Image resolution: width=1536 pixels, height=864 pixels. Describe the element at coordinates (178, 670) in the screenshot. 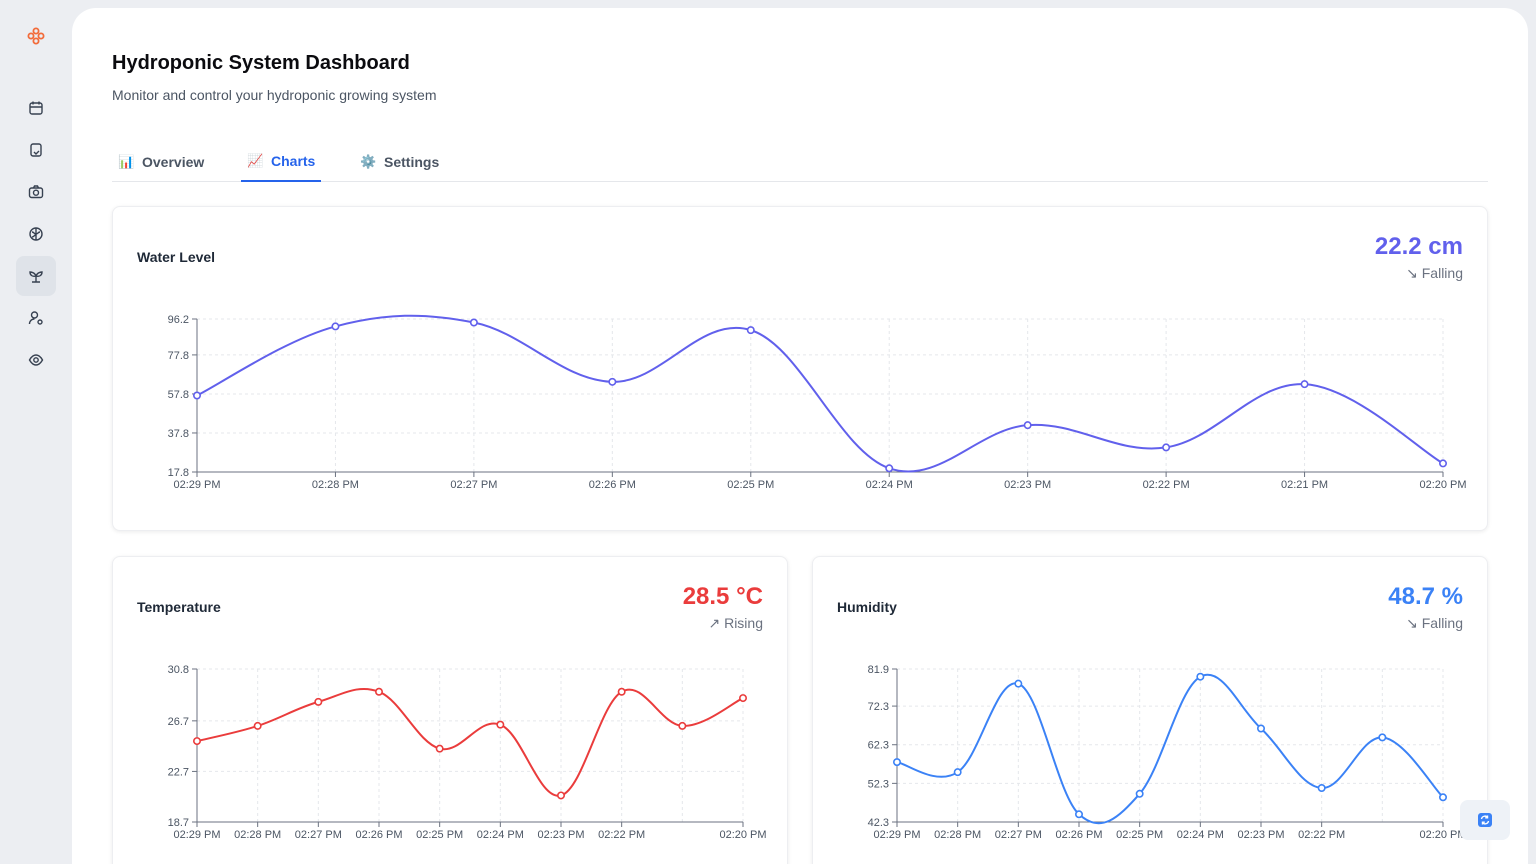

I see `y-tick-label: 30.8` at that location.